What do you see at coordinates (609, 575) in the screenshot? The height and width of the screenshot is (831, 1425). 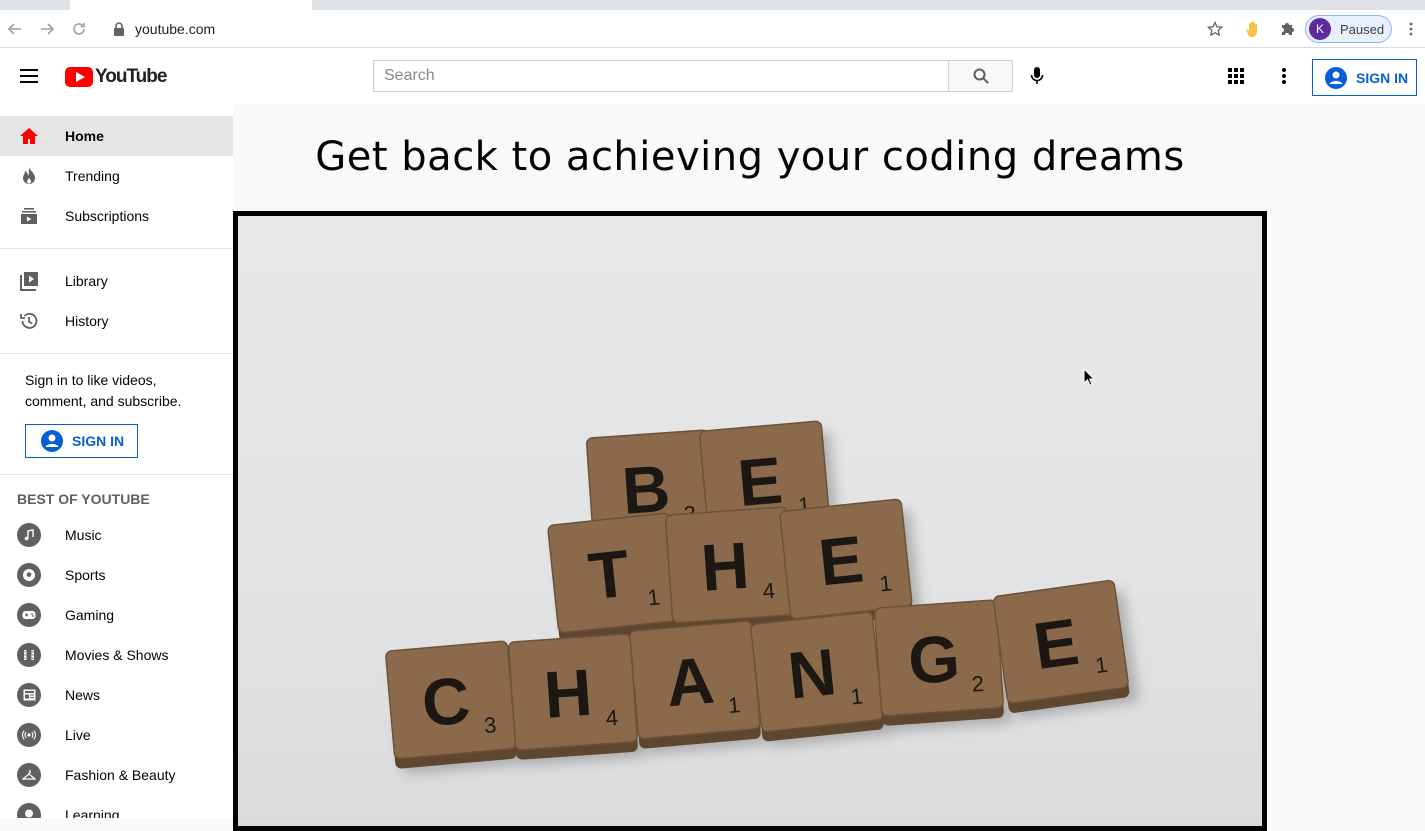 I see `tile-letter: T` at bounding box center [609, 575].